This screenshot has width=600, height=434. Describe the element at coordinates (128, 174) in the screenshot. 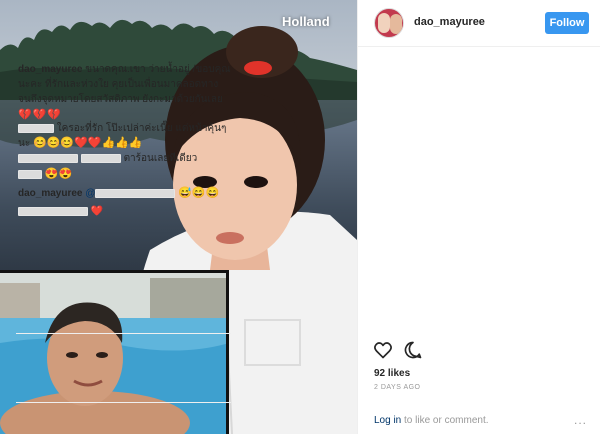

I see `comment-2b: 😍😍` at that location.